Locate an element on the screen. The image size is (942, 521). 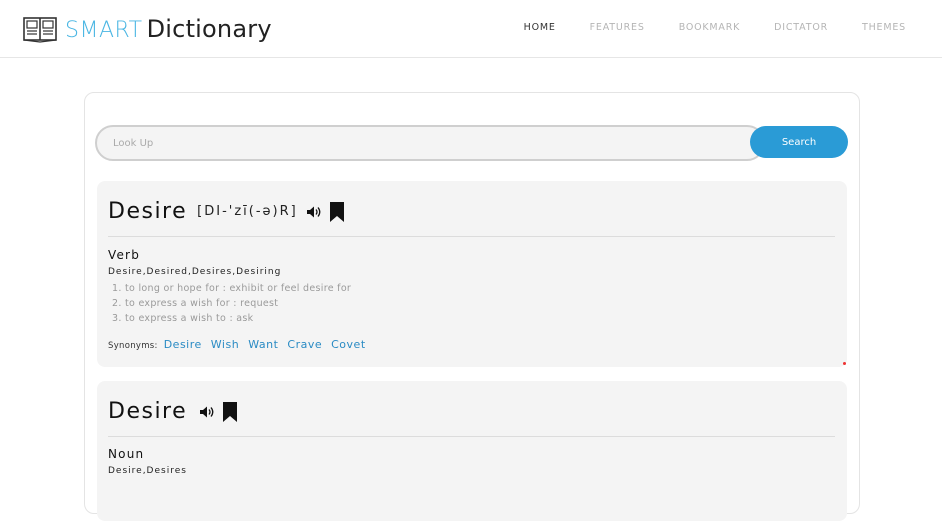
word-forms: Desire,Desires is located at coordinates (147, 471).